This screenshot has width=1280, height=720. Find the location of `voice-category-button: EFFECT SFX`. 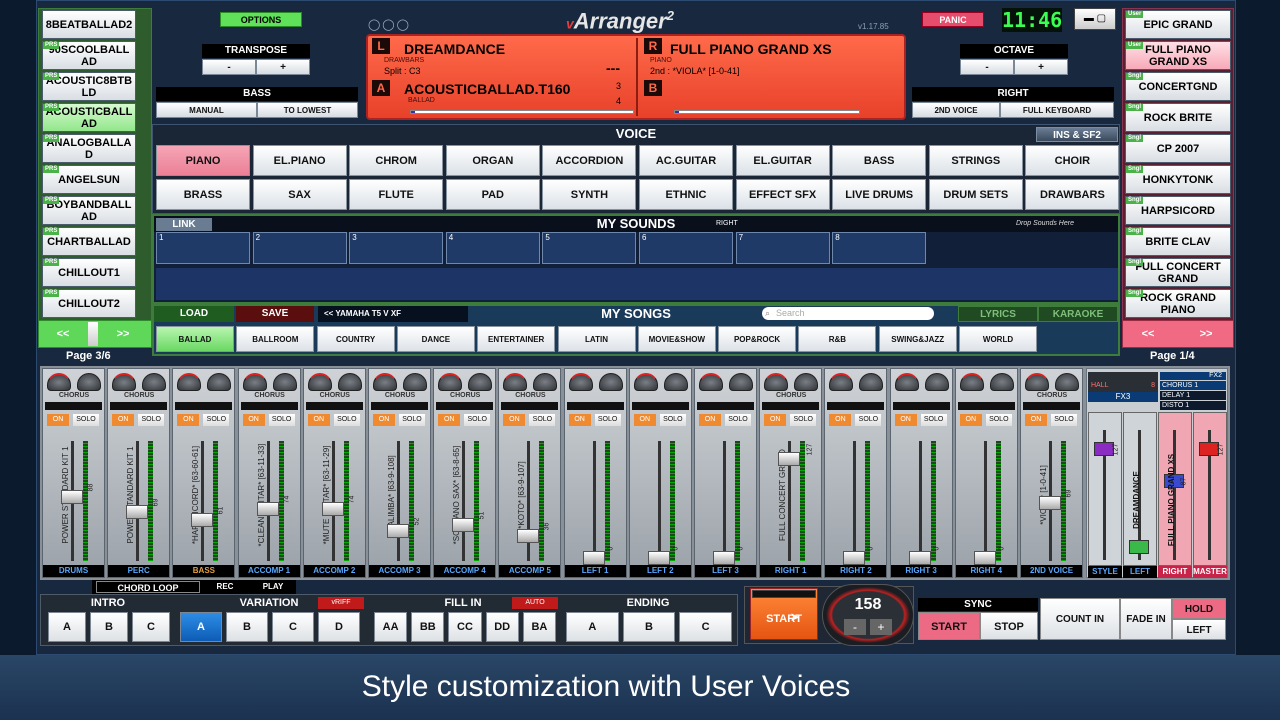

voice-category-button: EFFECT SFX is located at coordinates (782, 194).